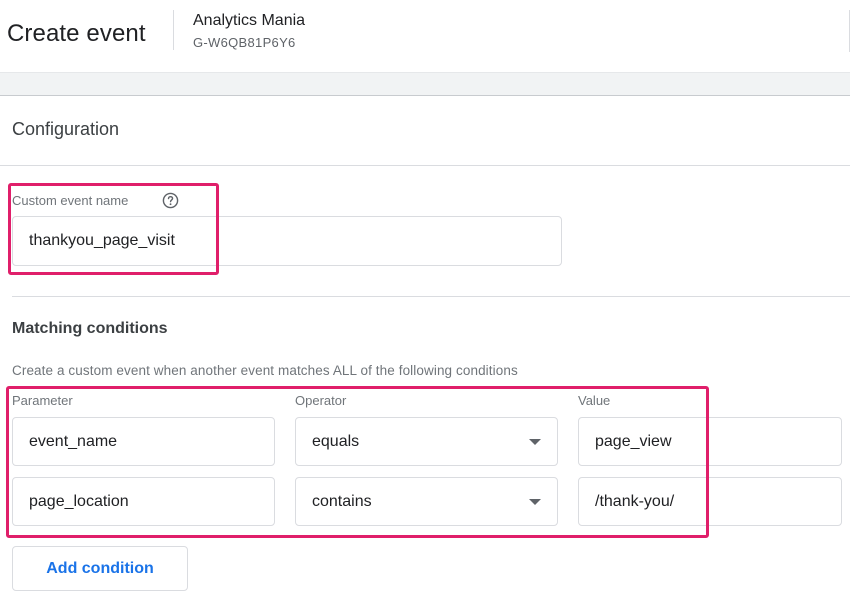  Describe the element at coordinates (173, 30) in the screenshot. I see `header-divider` at that location.